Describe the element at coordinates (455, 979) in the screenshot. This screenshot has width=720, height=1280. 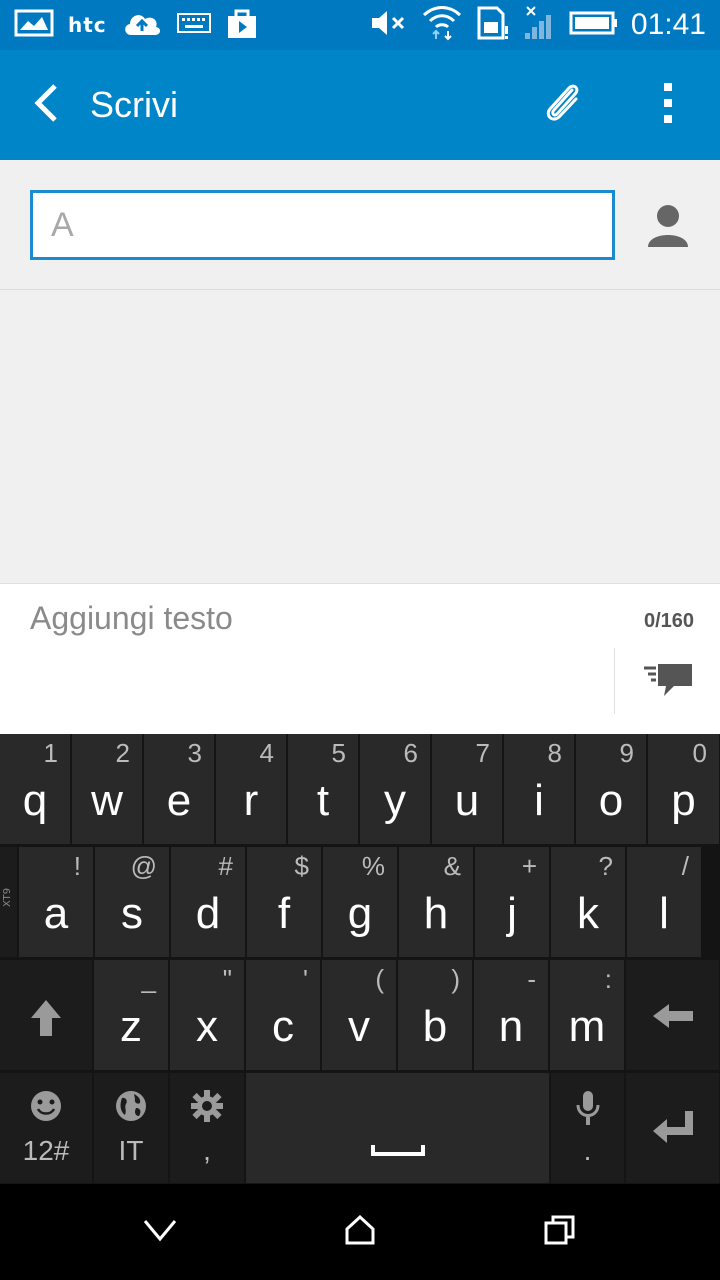
I see `key-hint: )` at that location.